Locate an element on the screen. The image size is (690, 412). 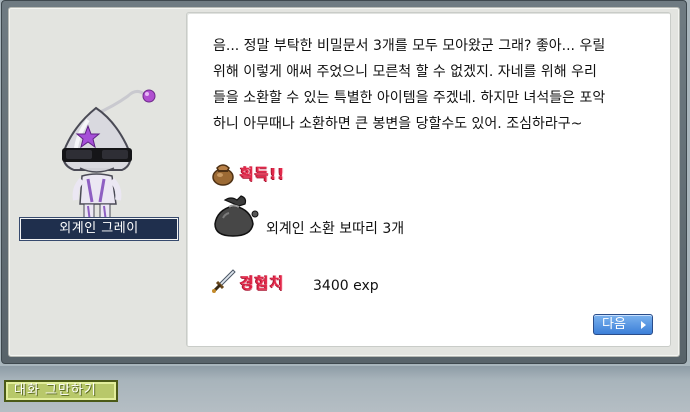
dialogue-line: 하니 아무때나 소환하면 큰 봉변을 당할수도 있어. 조심하라구~ is located at coordinates (398, 124).